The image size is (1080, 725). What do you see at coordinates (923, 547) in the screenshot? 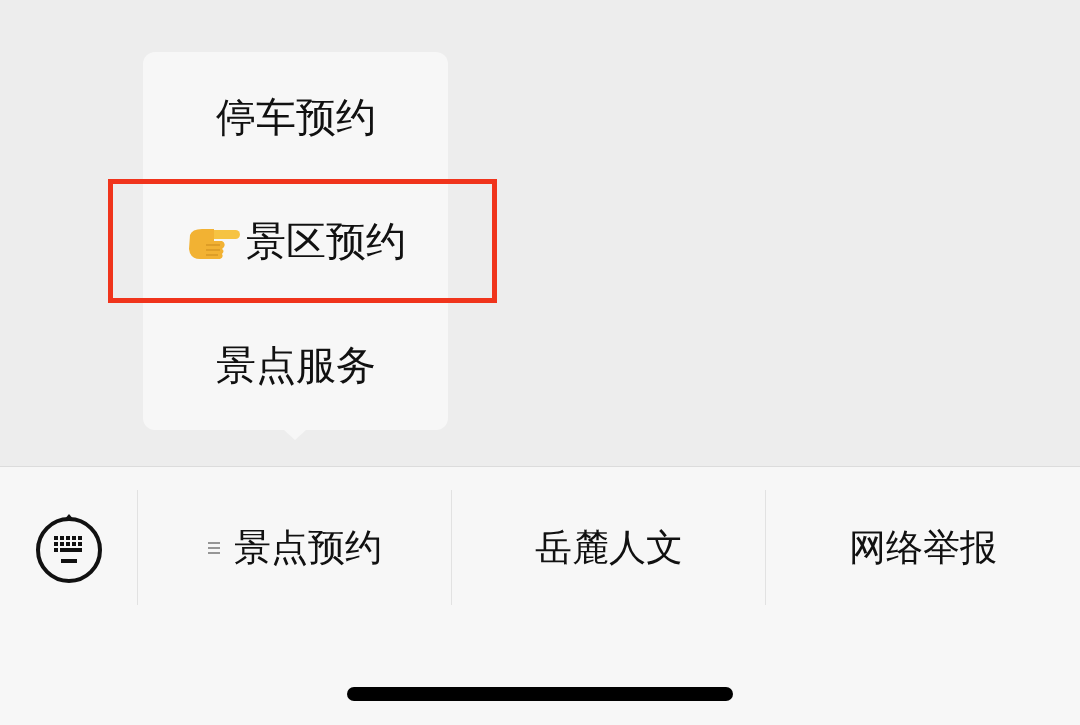
I see `menu-tab: 网络举报` at bounding box center [923, 547].